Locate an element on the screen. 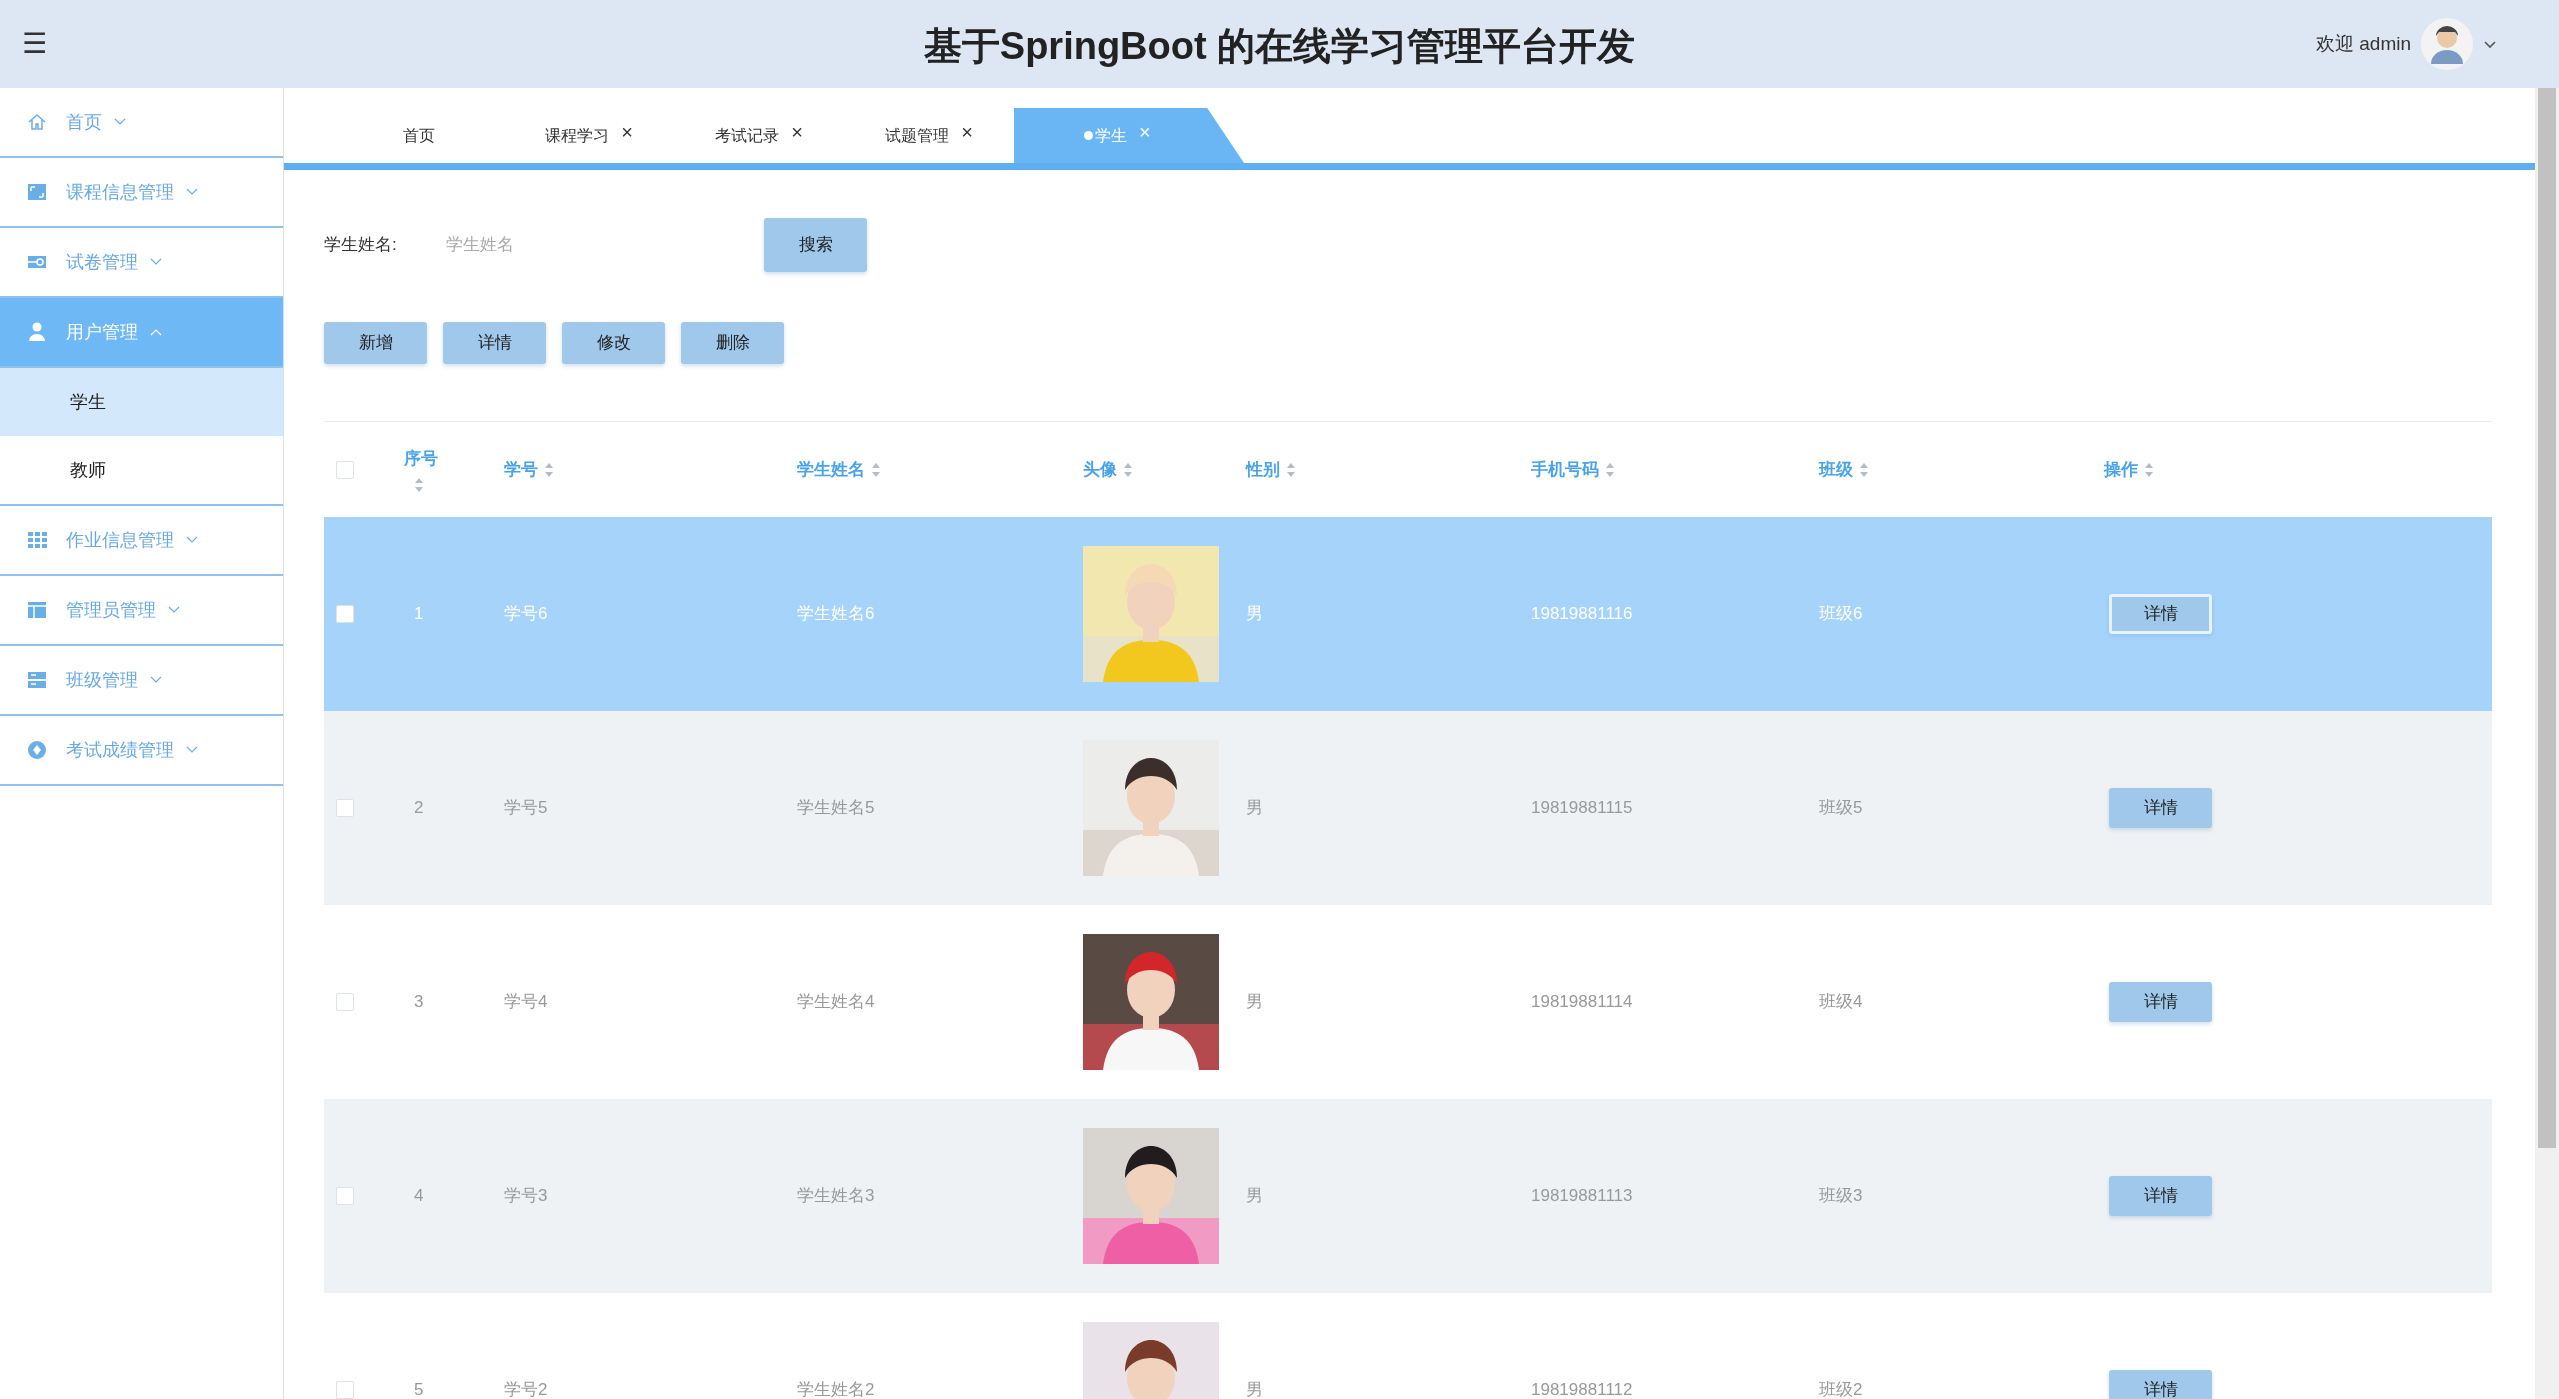 This screenshot has height=1399, width=2559. table-row: 4 学号3 学生姓名3 男 19819881113 班级3 详情 is located at coordinates (1408, 1196).